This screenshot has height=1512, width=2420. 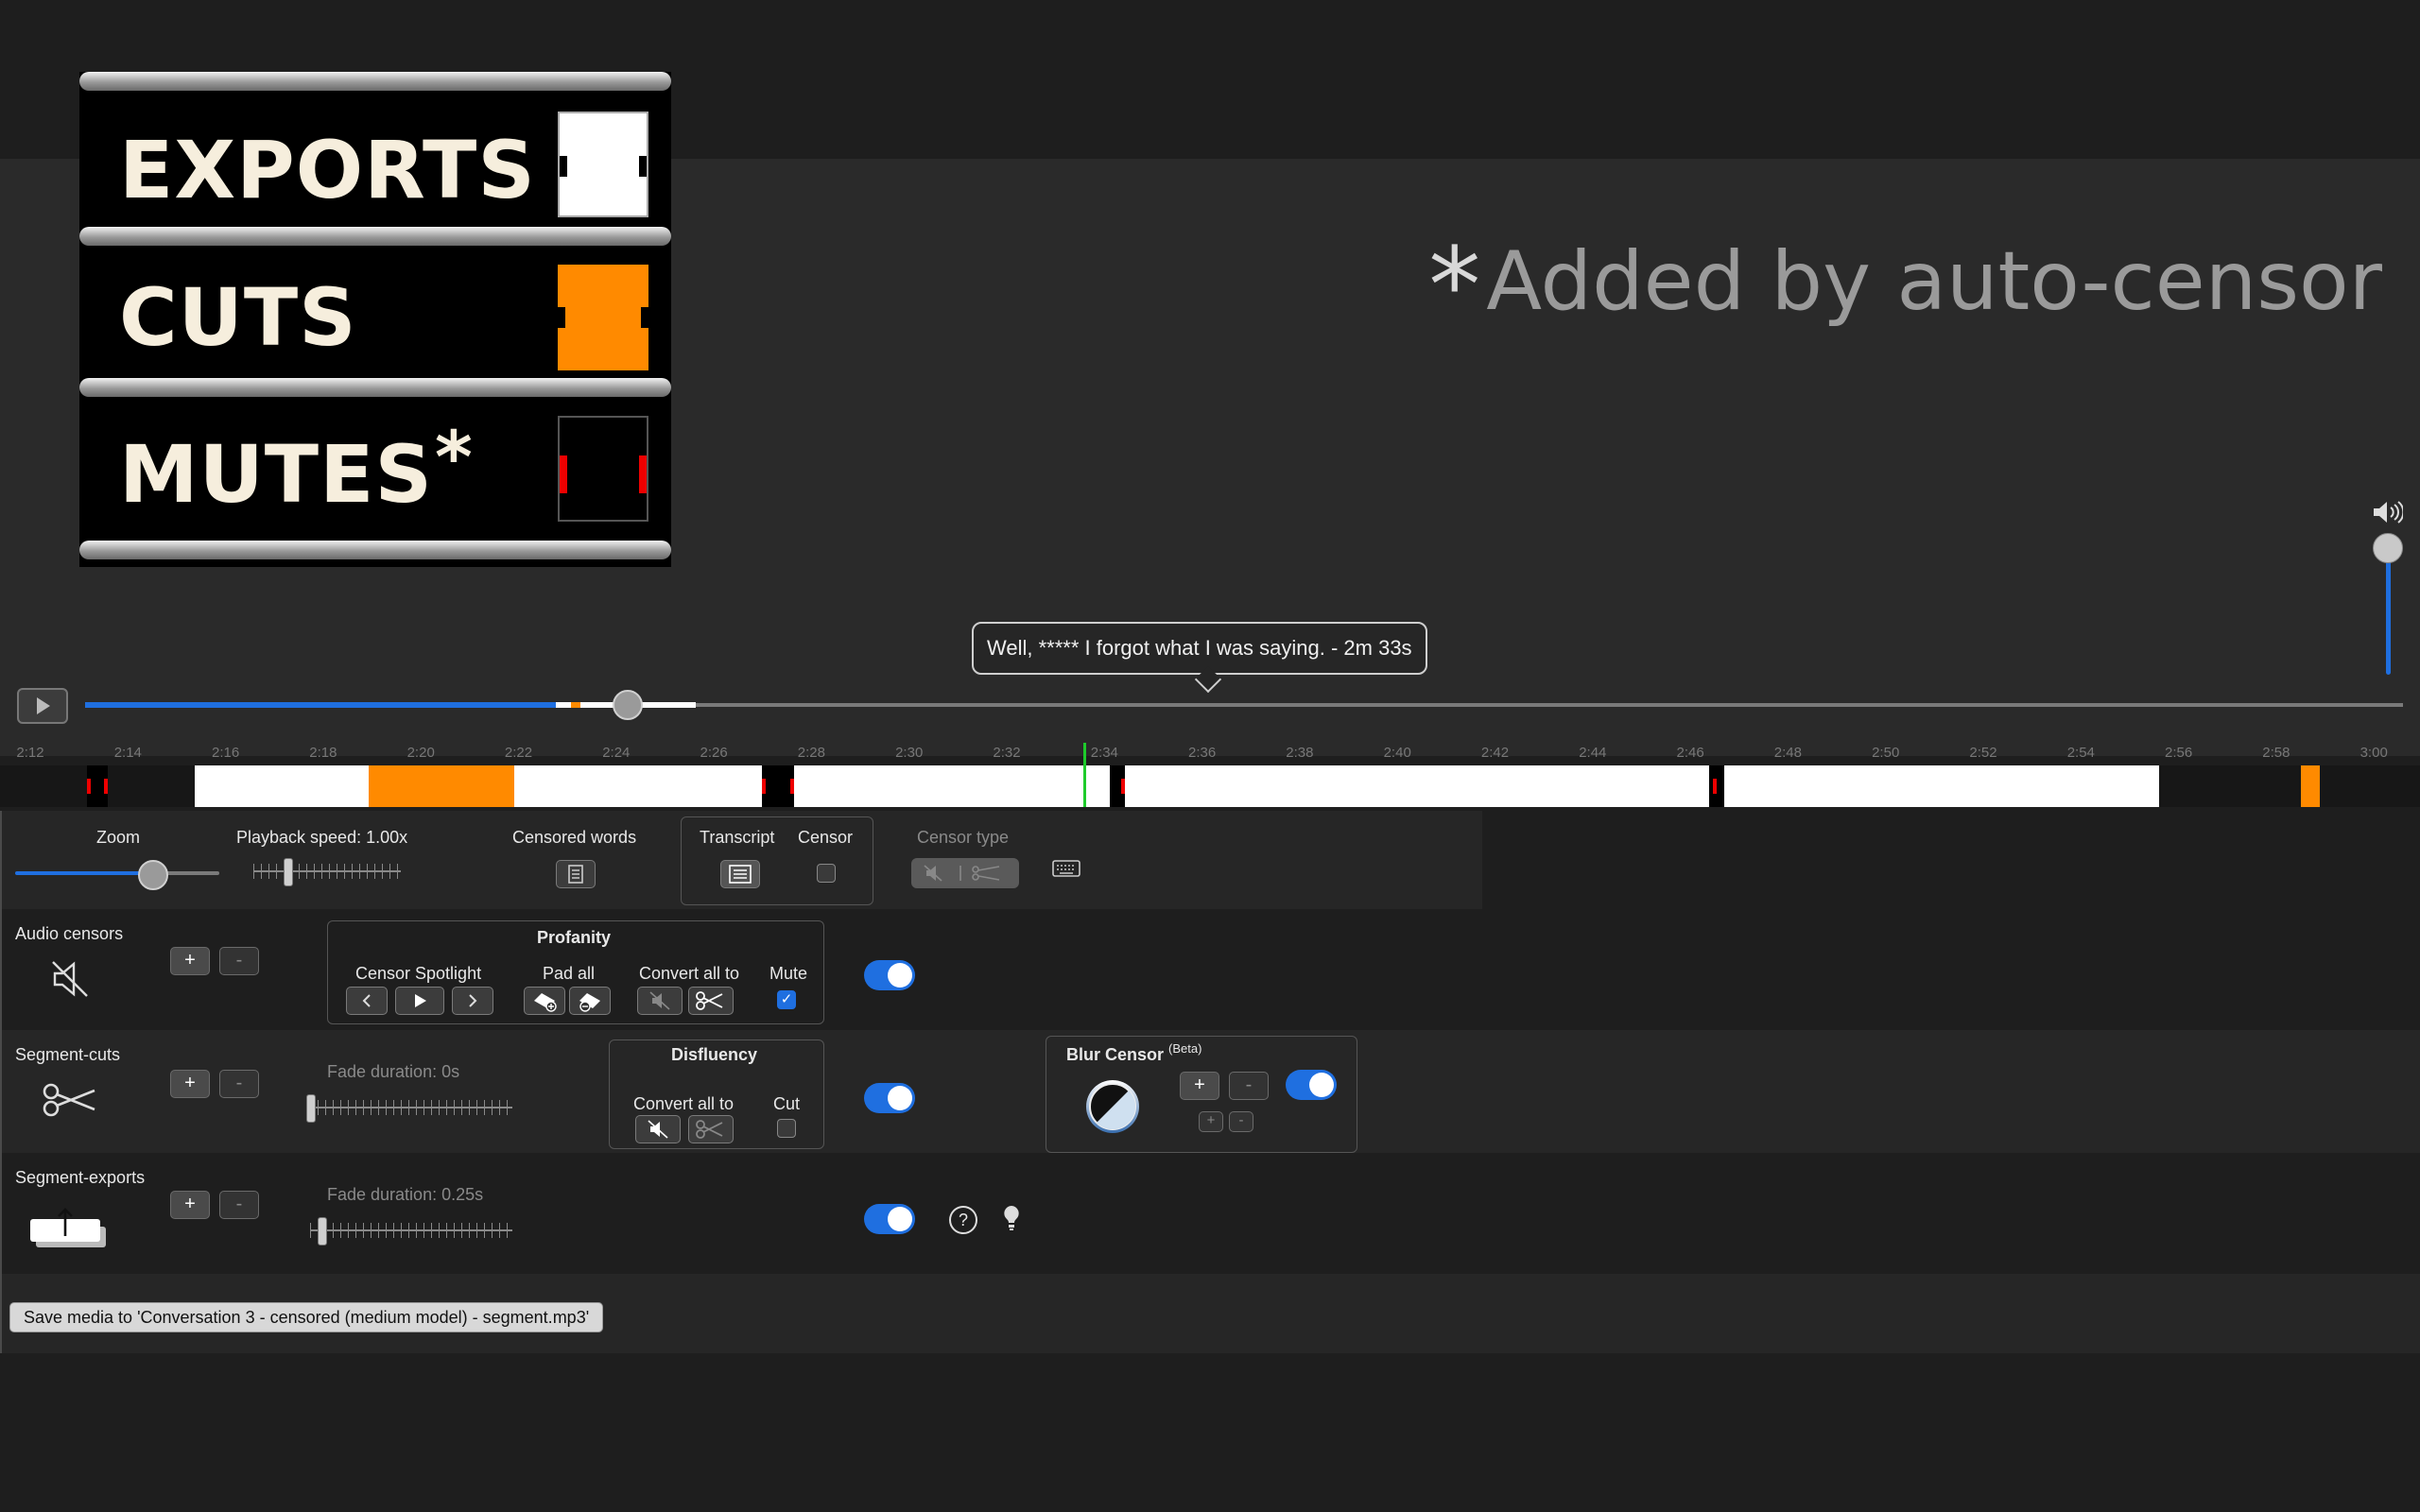 What do you see at coordinates (311, 1108) in the screenshot?
I see `cuts-fade-knob` at bounding box center [311, 1108].